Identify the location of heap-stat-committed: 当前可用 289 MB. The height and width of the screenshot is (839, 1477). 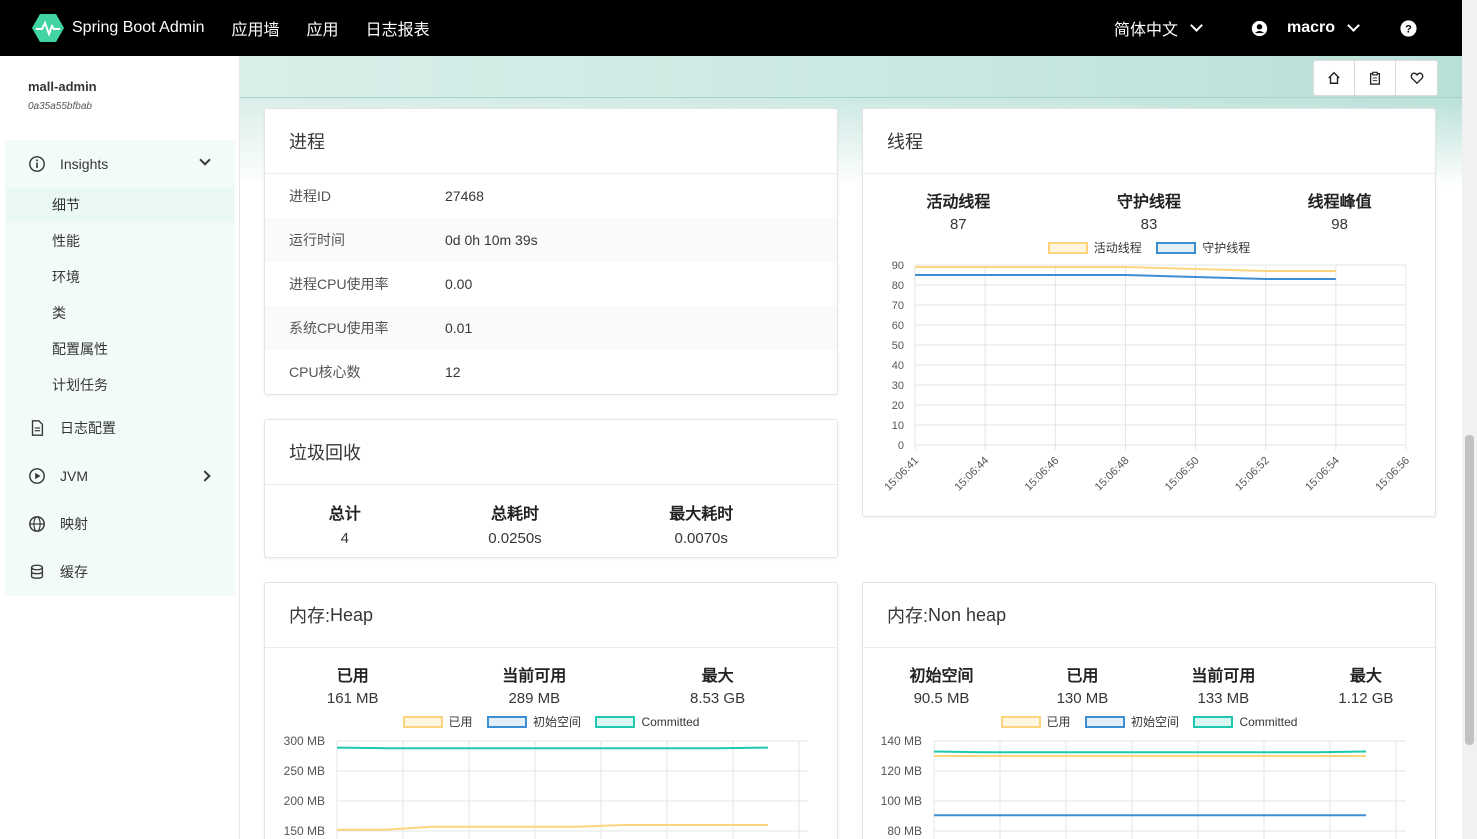
(534, 684).